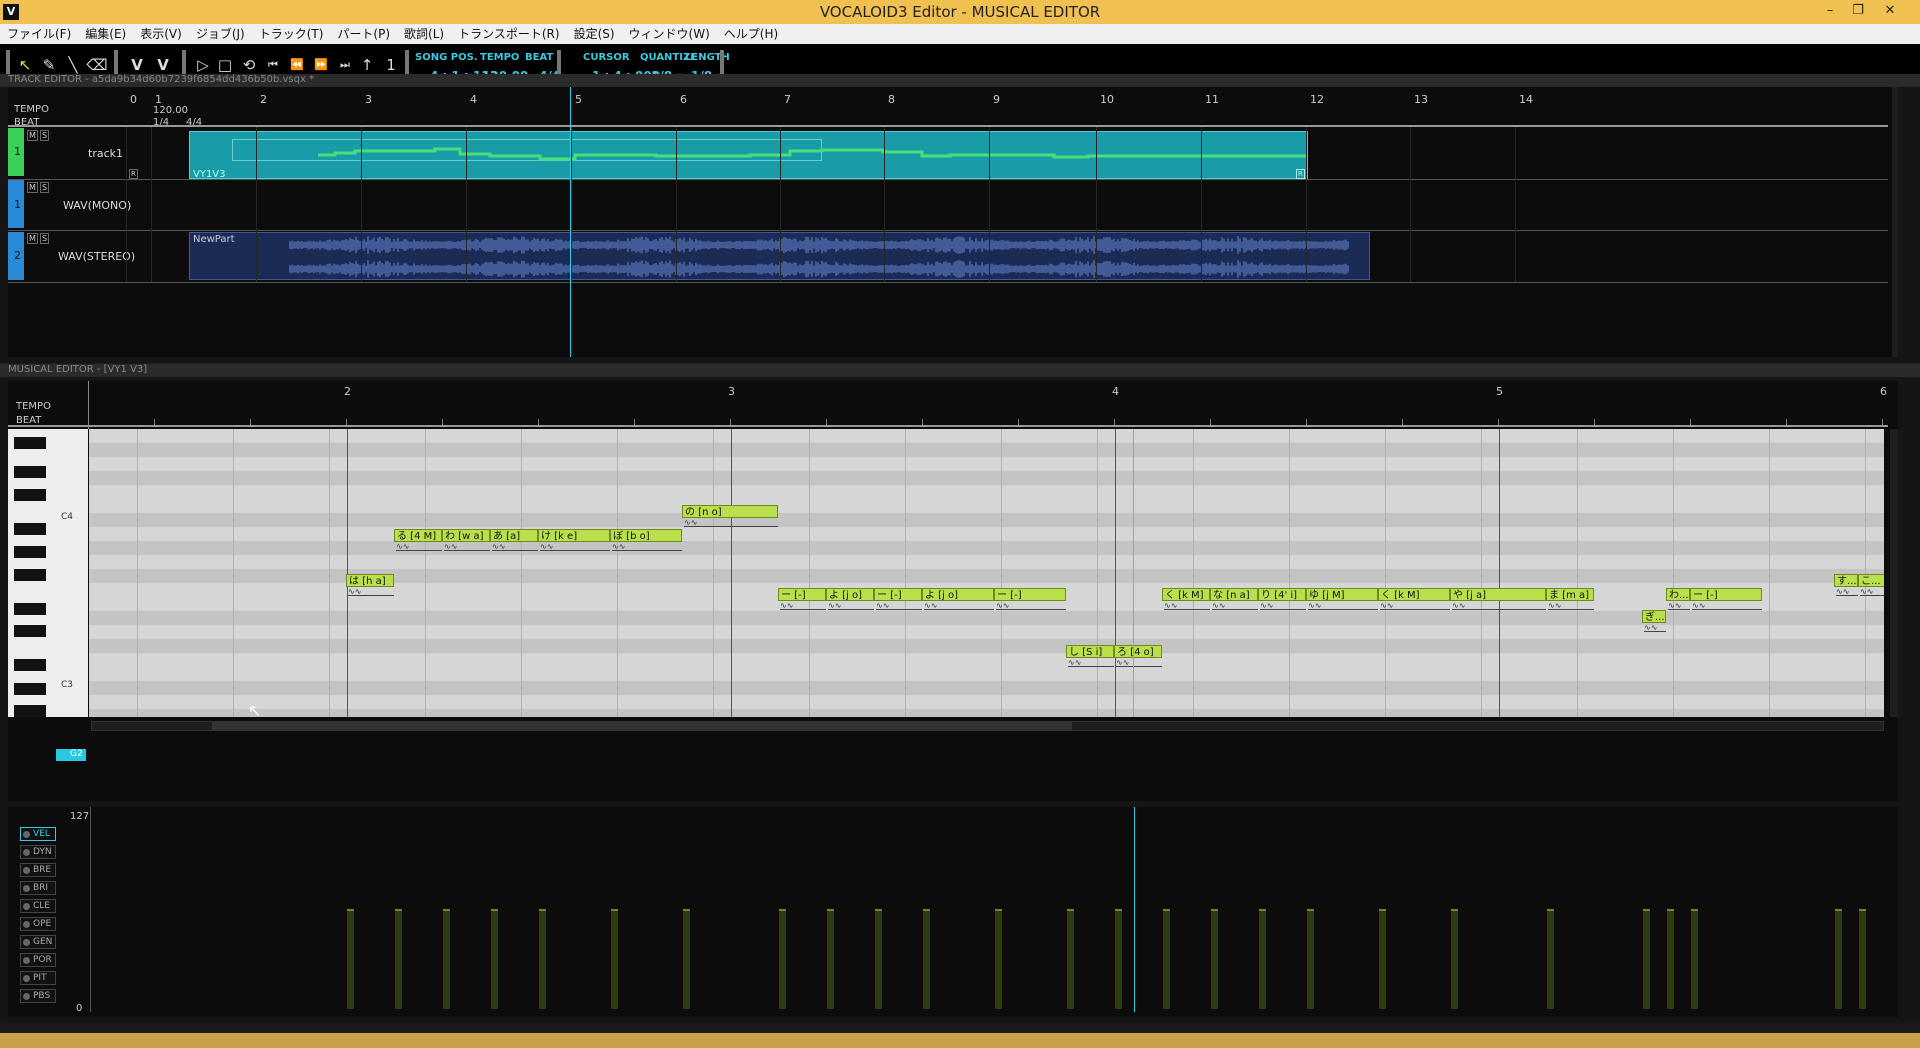  Describe the element at coordinates (96, 256) in the screenshot. I see `wav-stereo-name: WAV(STEREO)` at that location.